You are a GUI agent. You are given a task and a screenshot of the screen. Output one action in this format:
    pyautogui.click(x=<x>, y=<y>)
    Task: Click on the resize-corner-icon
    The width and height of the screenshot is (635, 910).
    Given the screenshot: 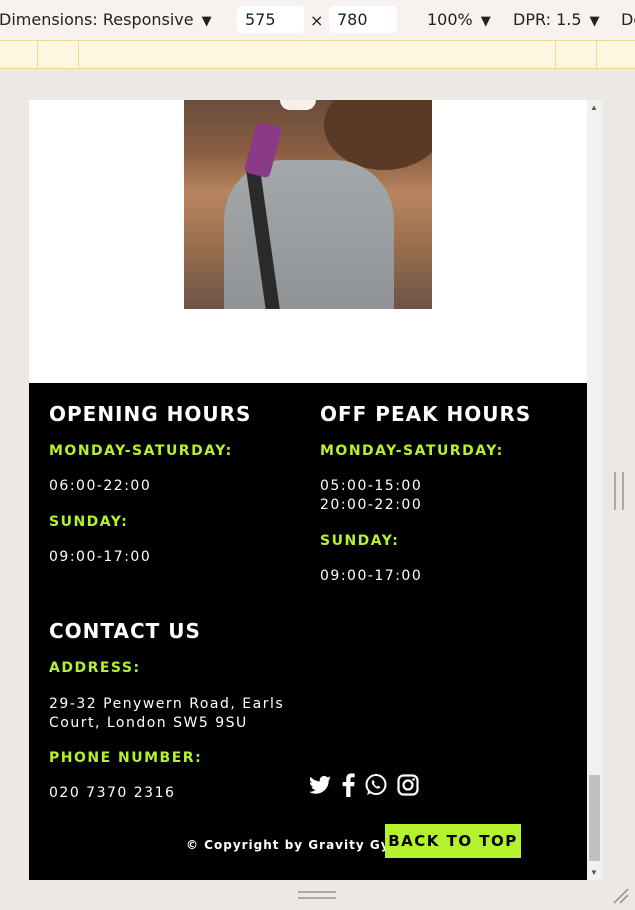 What is the action you would take?
    pyautogui.click(x=620, y=895)
    